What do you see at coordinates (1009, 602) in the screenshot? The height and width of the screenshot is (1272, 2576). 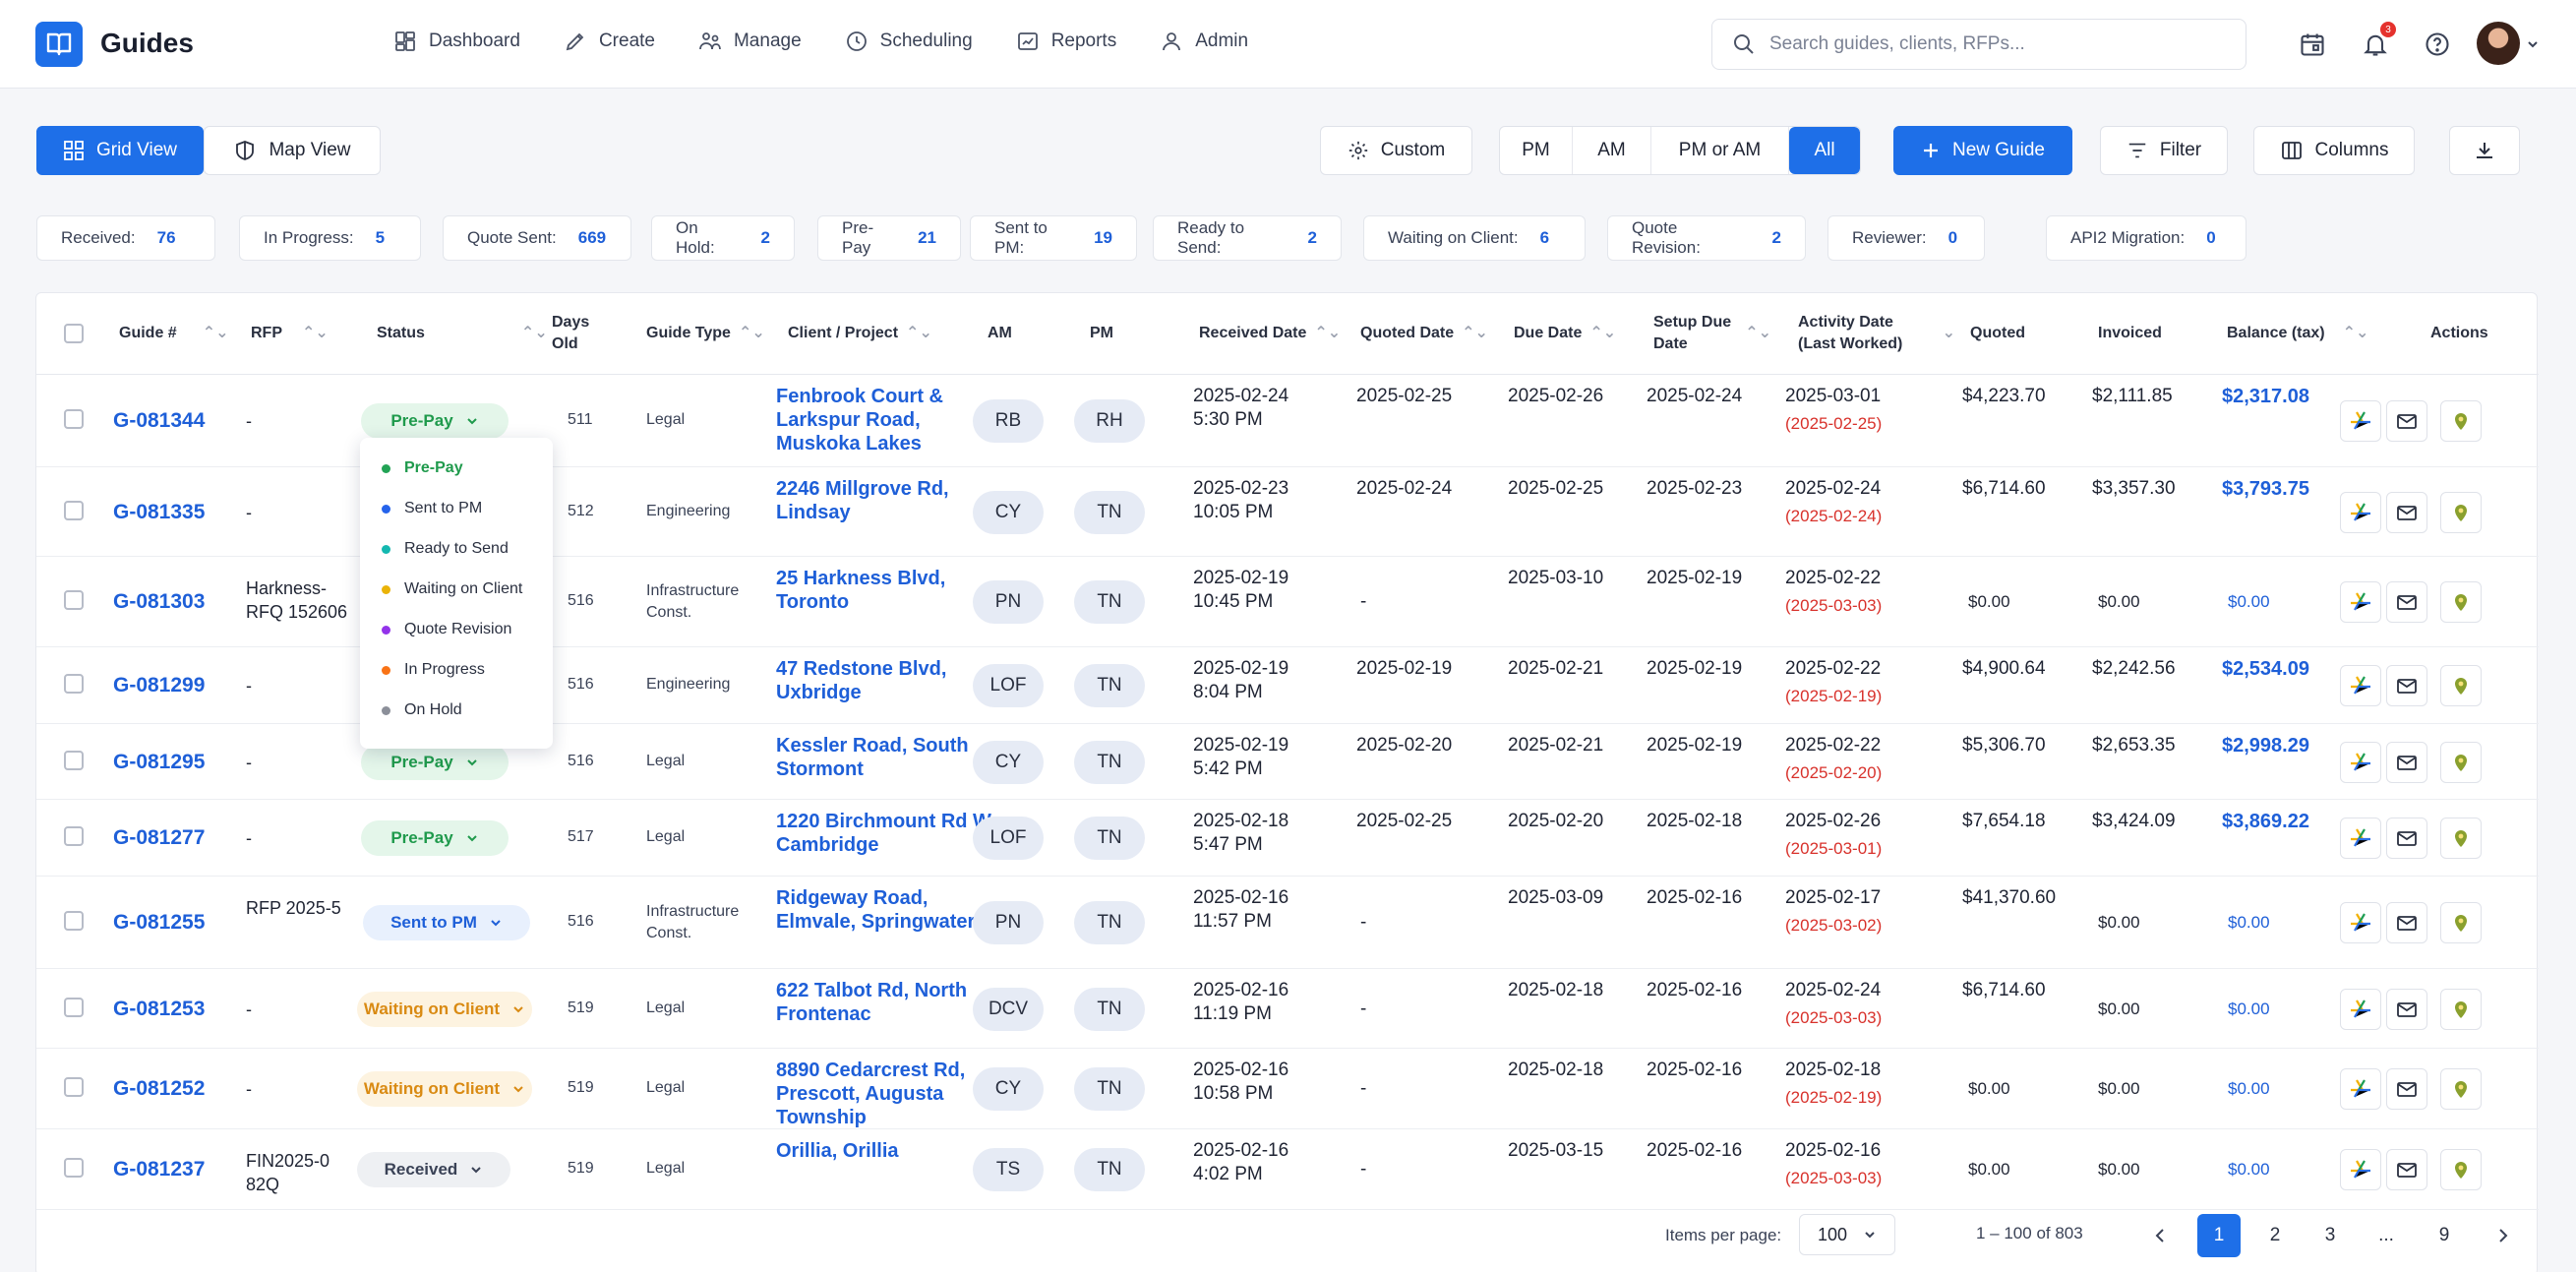 I see `am-initials-badge: PN` at bounding box center [1009, 602].